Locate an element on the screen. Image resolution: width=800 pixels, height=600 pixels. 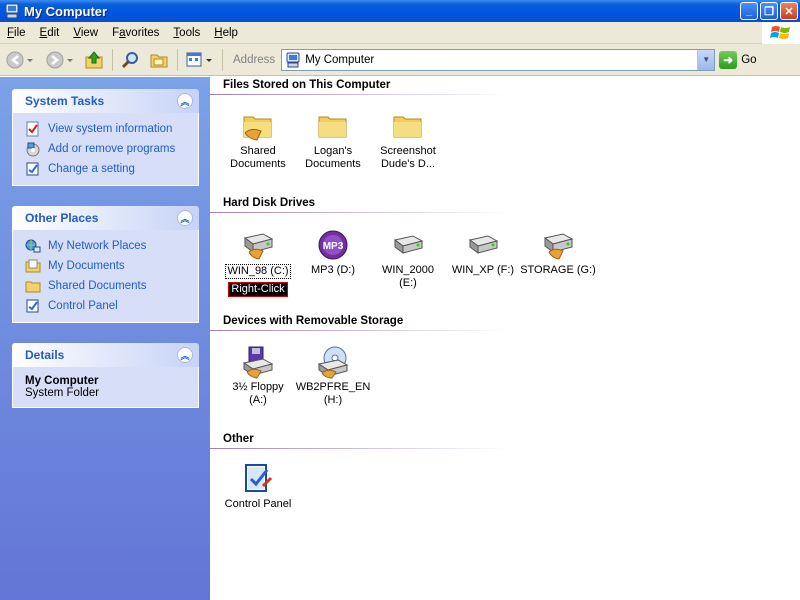
views-icon is located at coordinates (200, 60).